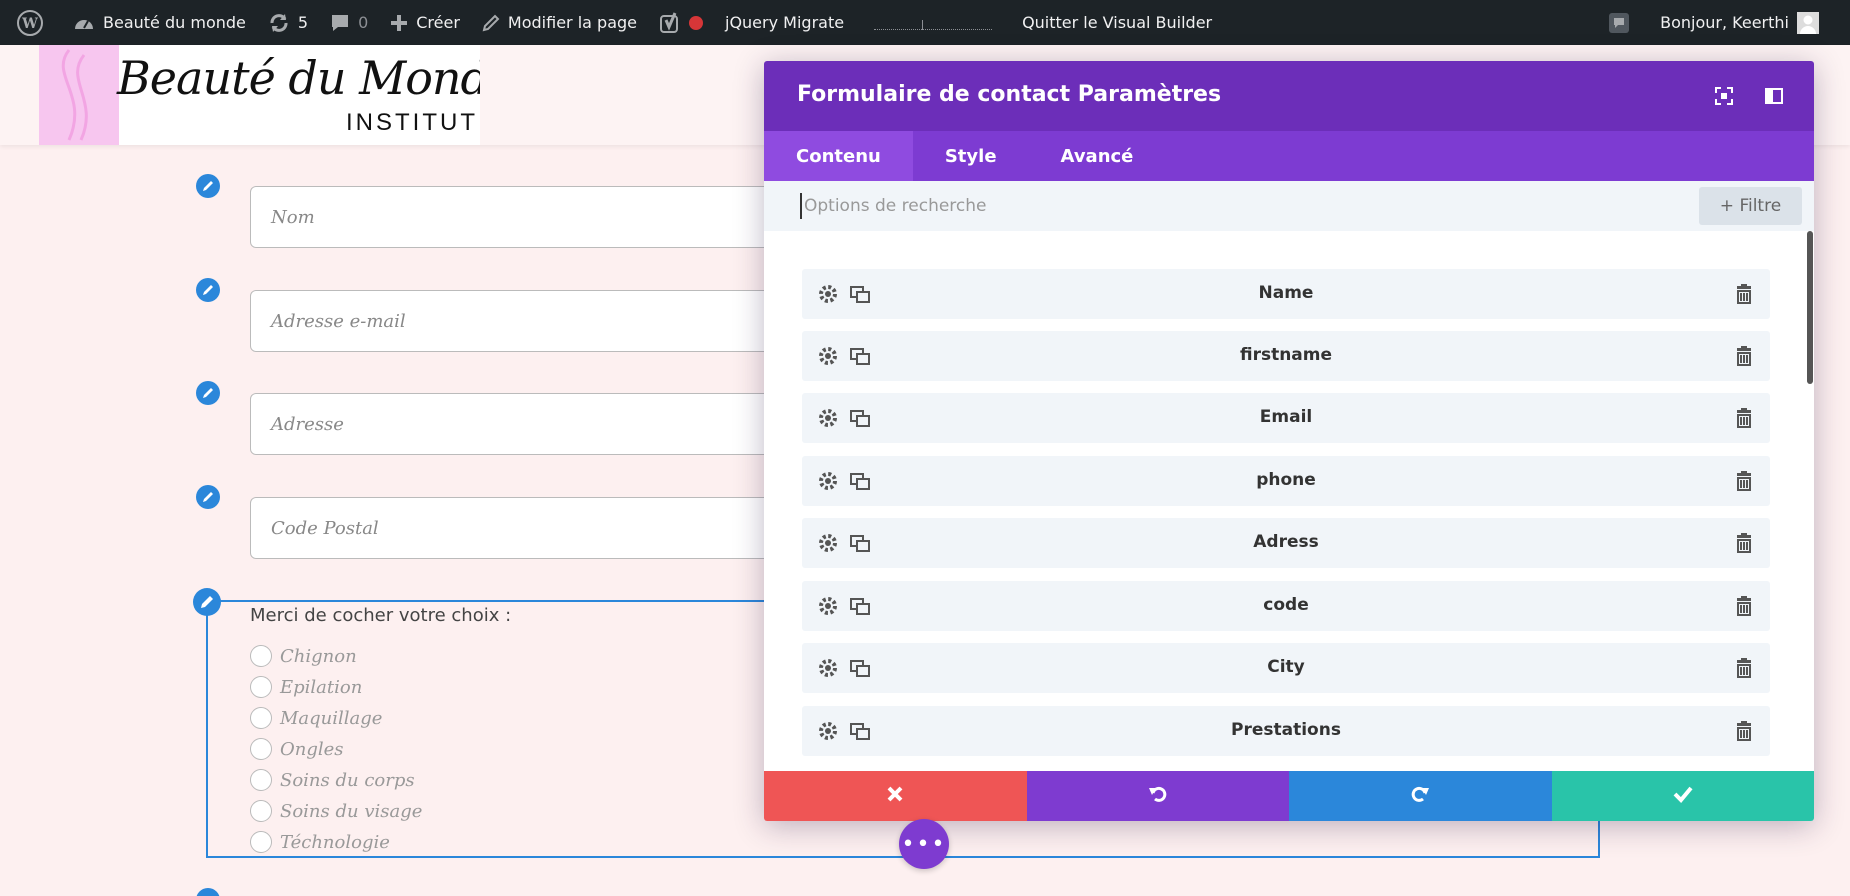  I want to click on field-row-prestations: Prestations, so click(1286, 731).